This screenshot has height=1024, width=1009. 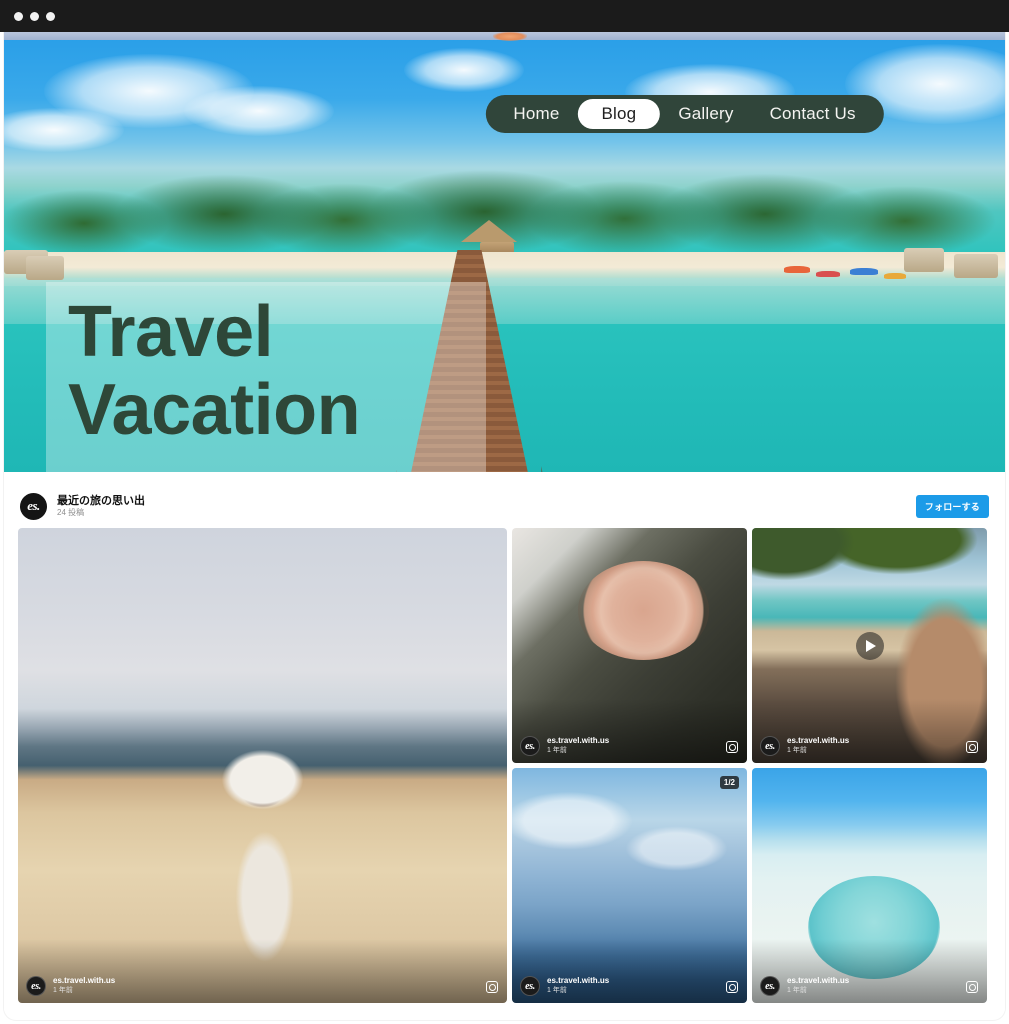 I want to click on maximize-dot, so click(x=50, y=16).